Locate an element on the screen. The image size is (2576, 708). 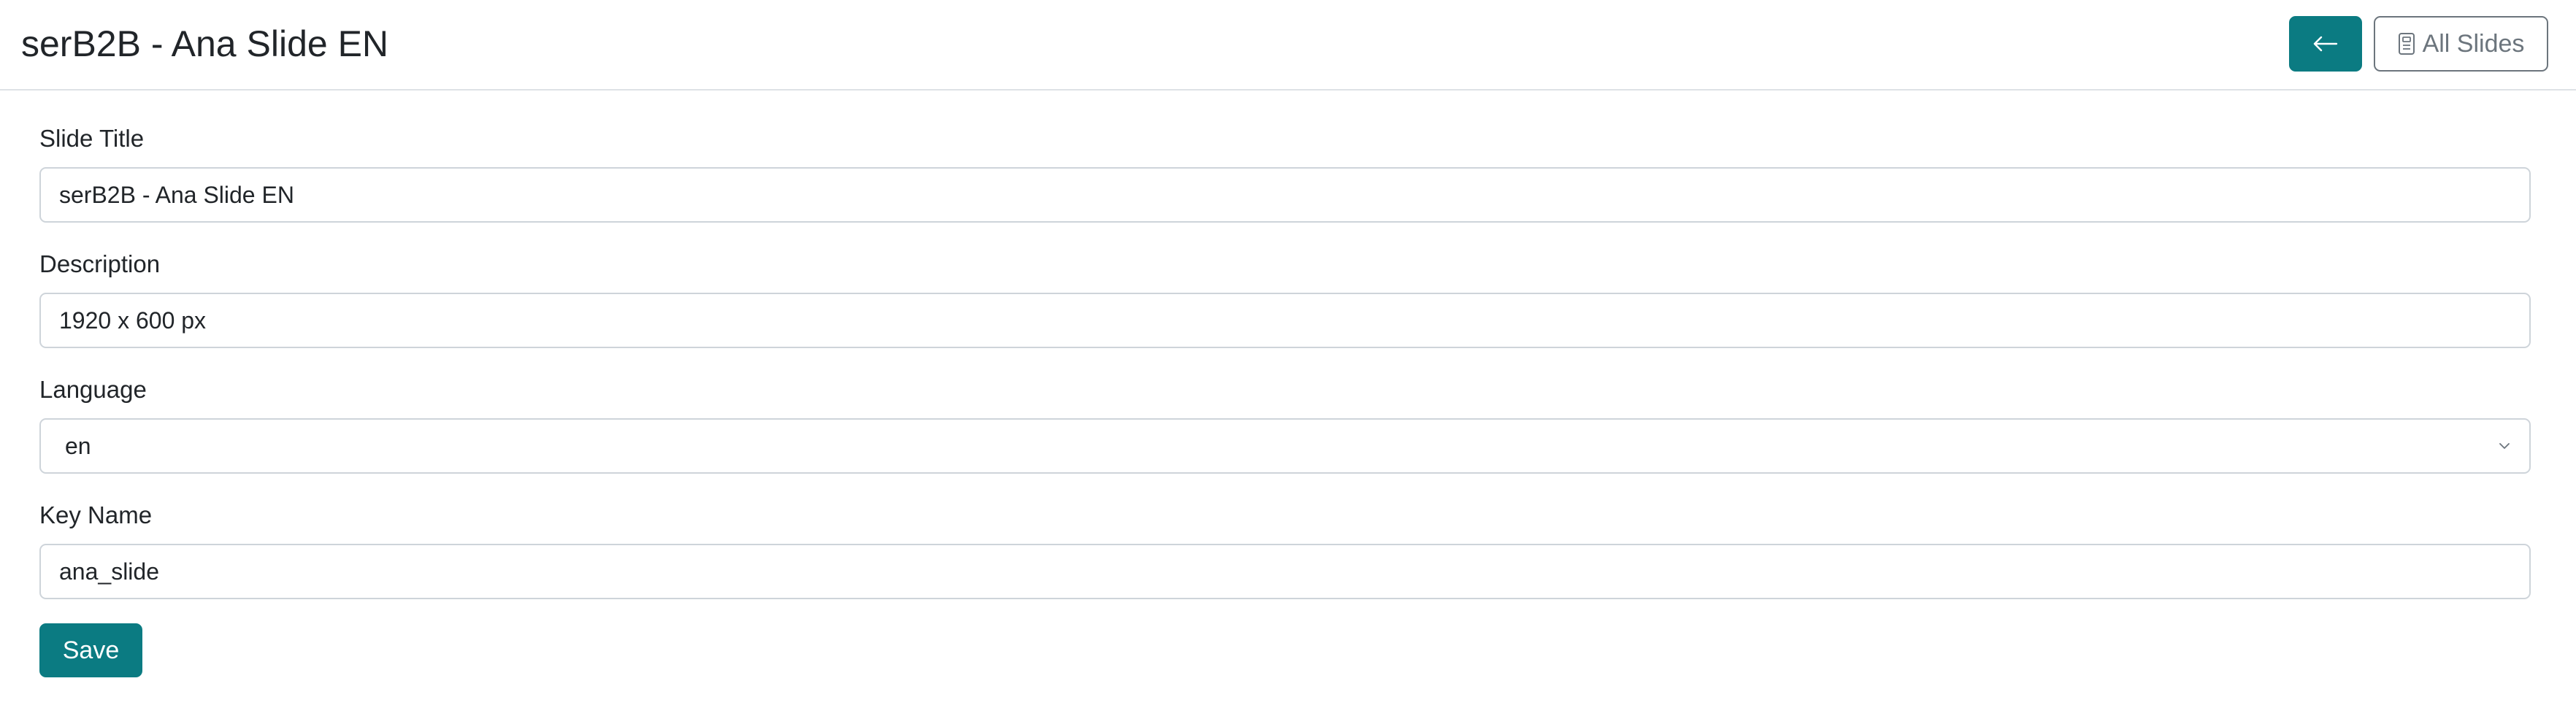
language-value: en is located at coordinates (78, 445).